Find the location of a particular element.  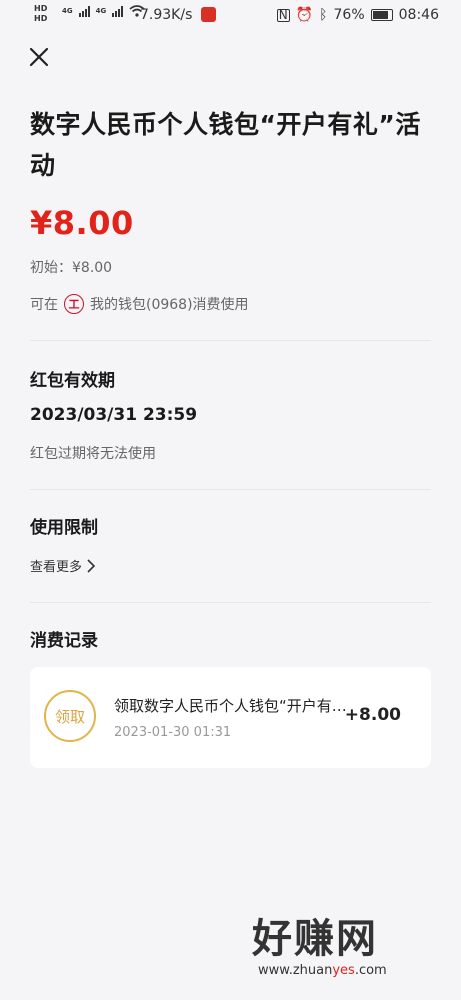

chevron-right-icon is located at coordinates (91, 565).